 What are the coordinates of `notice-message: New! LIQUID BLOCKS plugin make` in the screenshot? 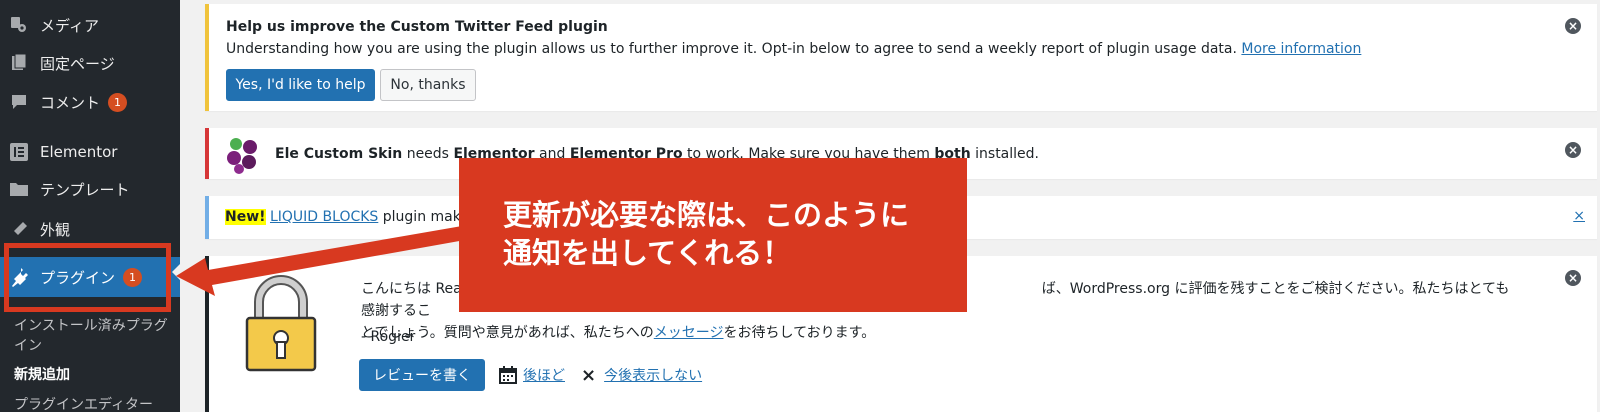 It's located at (347, 217).